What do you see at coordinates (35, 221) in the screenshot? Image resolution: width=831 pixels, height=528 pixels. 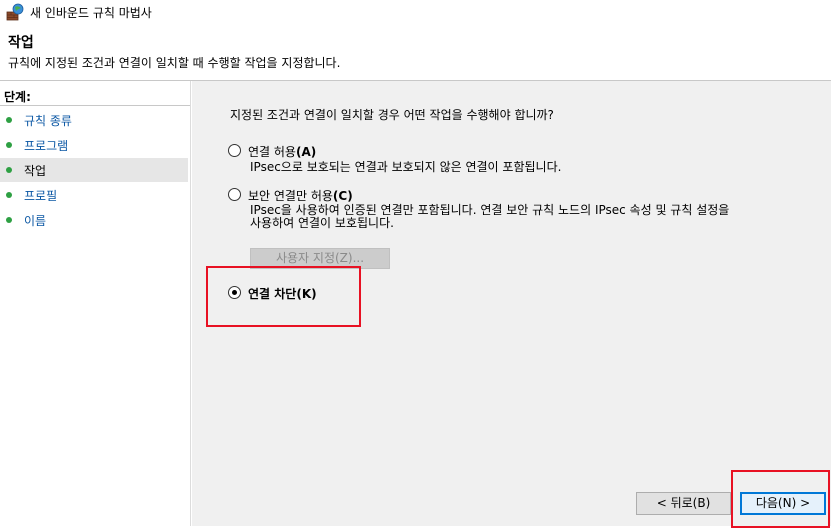 I see `step-label: 이름` at bounding box center [35, 221].